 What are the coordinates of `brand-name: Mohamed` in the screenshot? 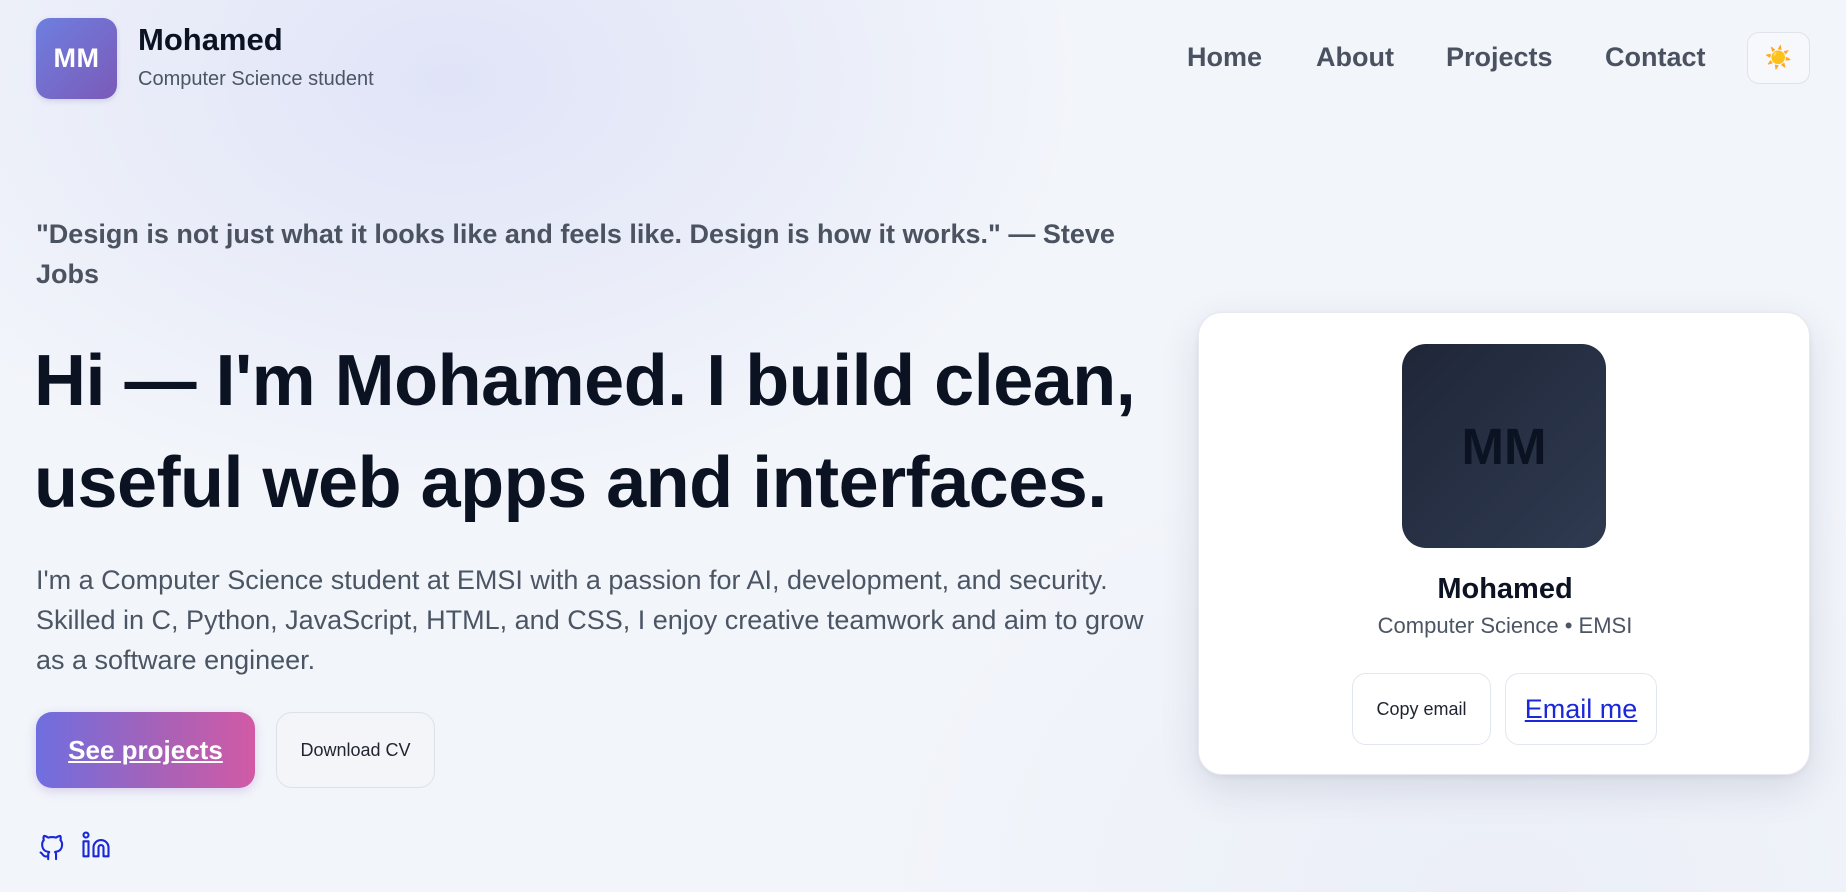 It's located at (210, 39).